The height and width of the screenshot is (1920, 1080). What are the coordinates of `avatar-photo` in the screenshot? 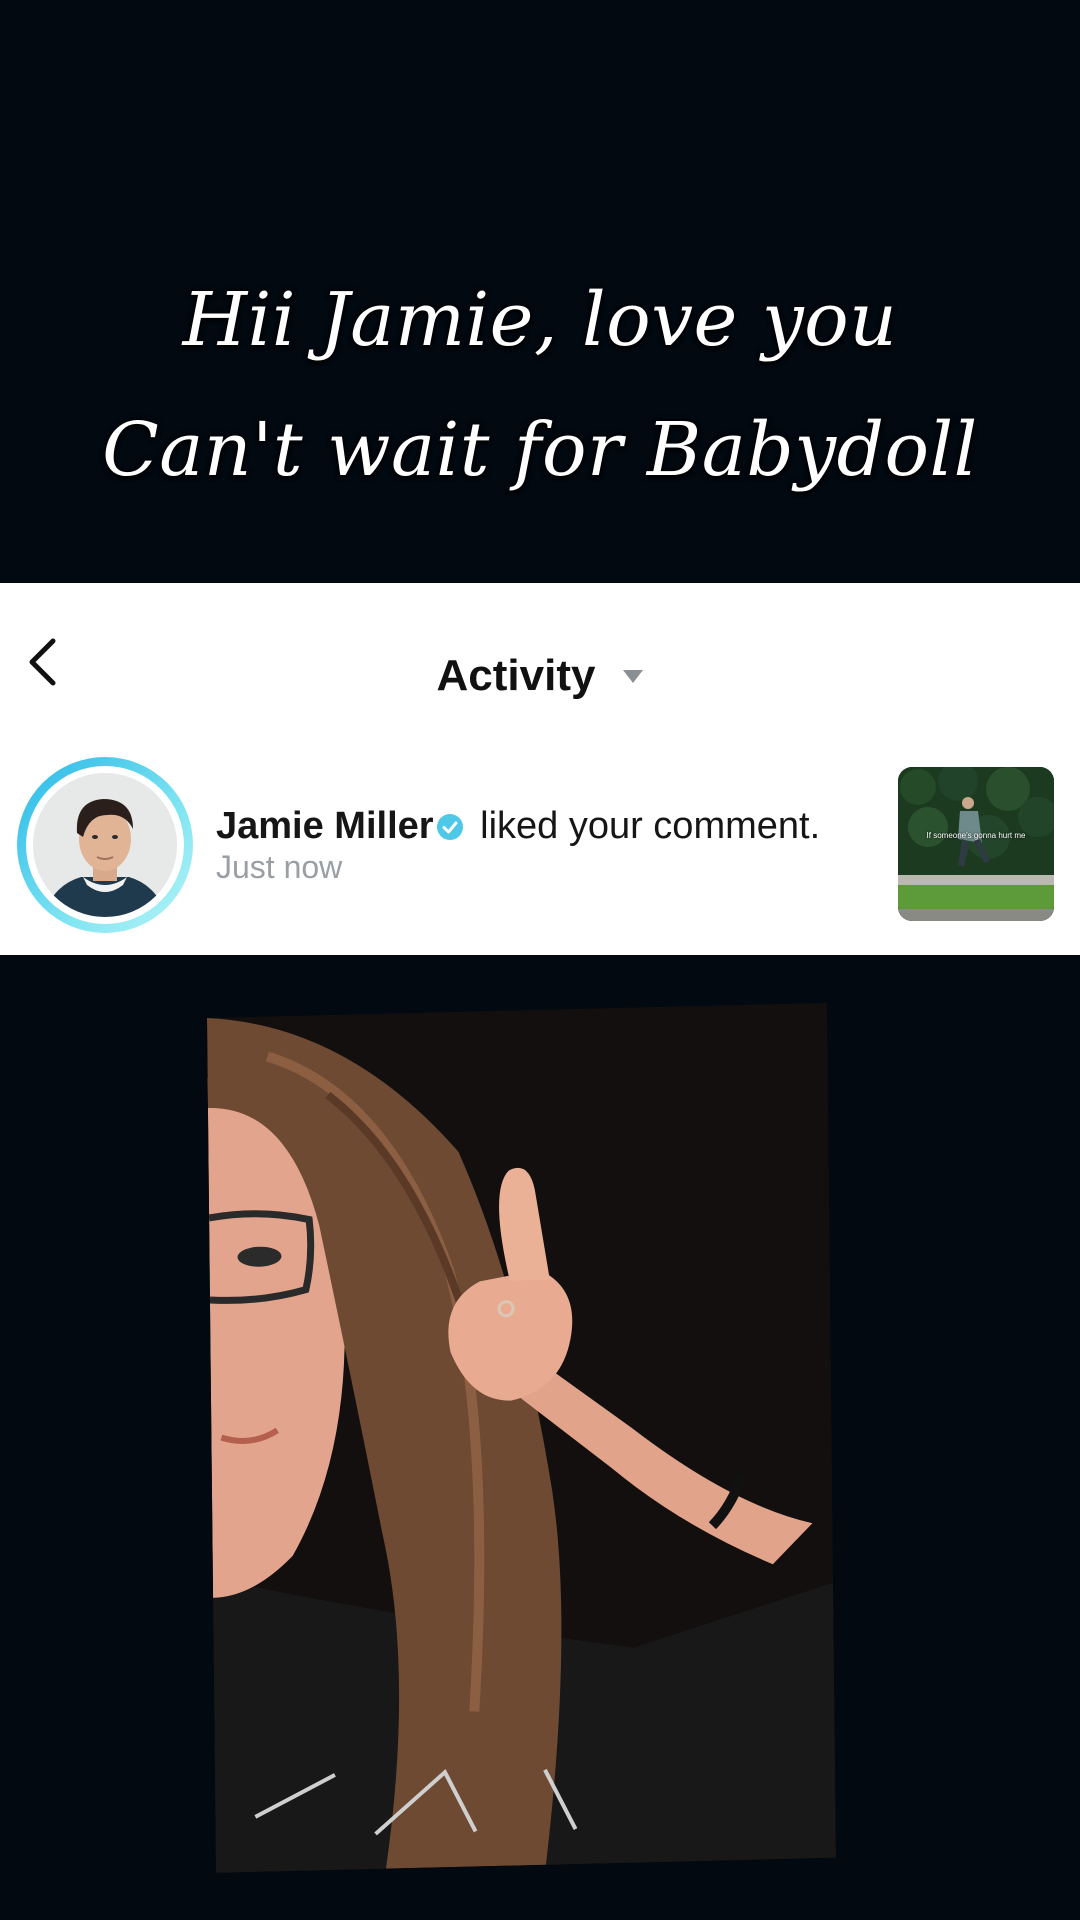 It's located at (105, 845).